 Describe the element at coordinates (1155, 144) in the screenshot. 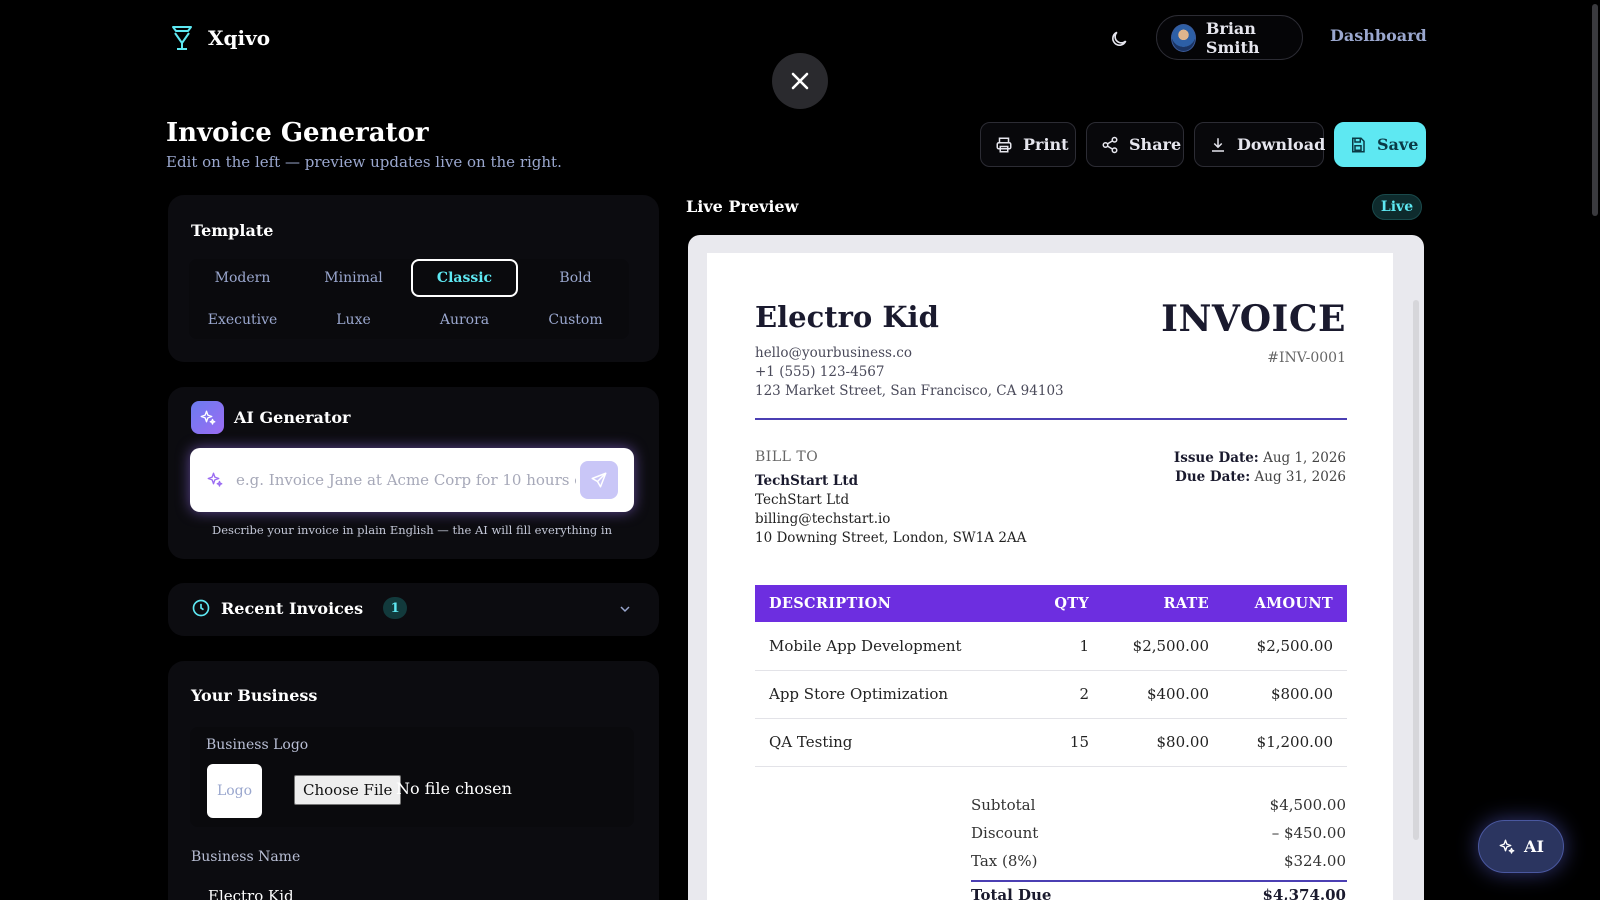

I see `share-label: Share` at that location.